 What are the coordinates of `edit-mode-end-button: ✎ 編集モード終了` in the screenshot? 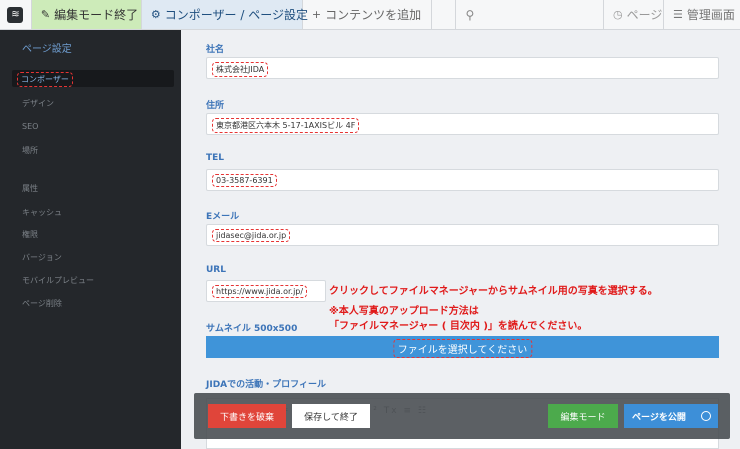 It's located at (86, 14).